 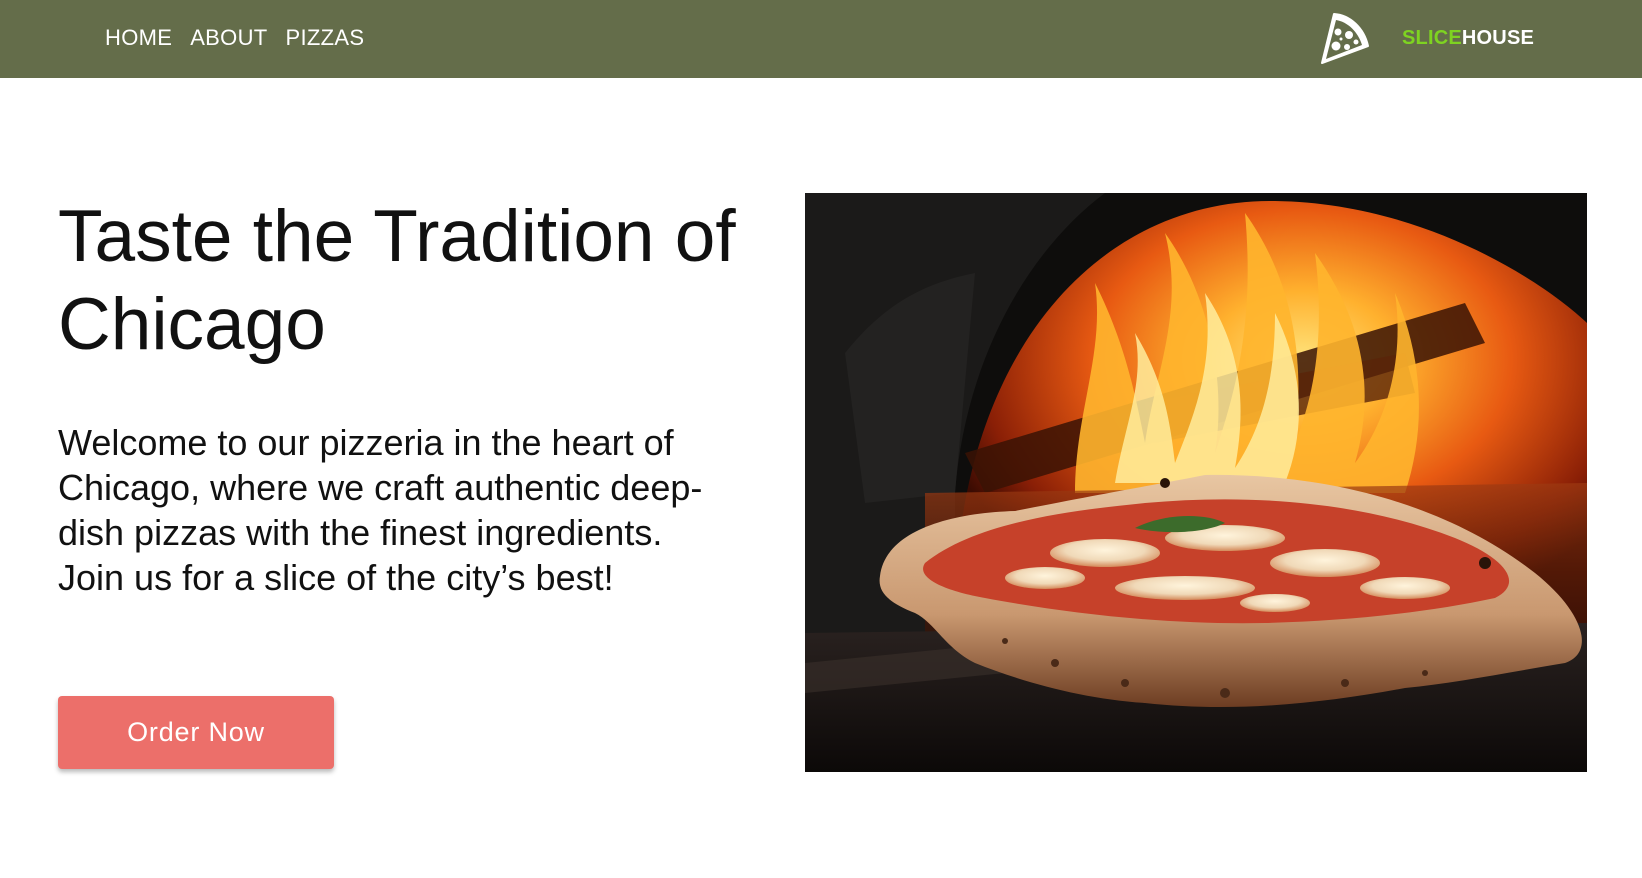 I want to click on brand-name-slice: SLICE, so click(x=1432, y=37).